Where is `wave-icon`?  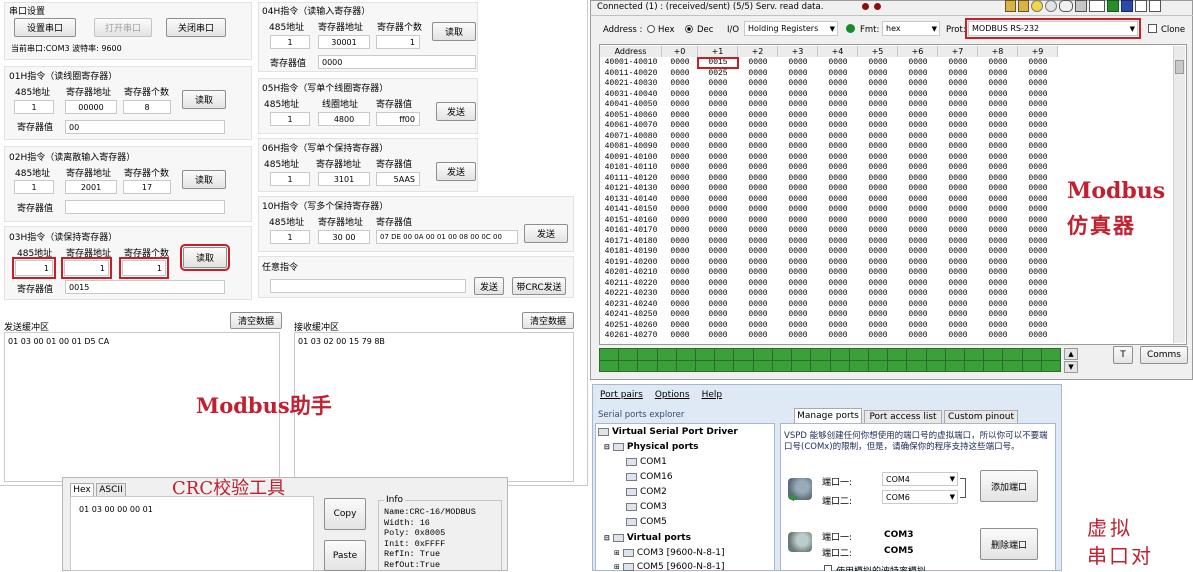 wave-icon is located at coordinates (1097, 6).